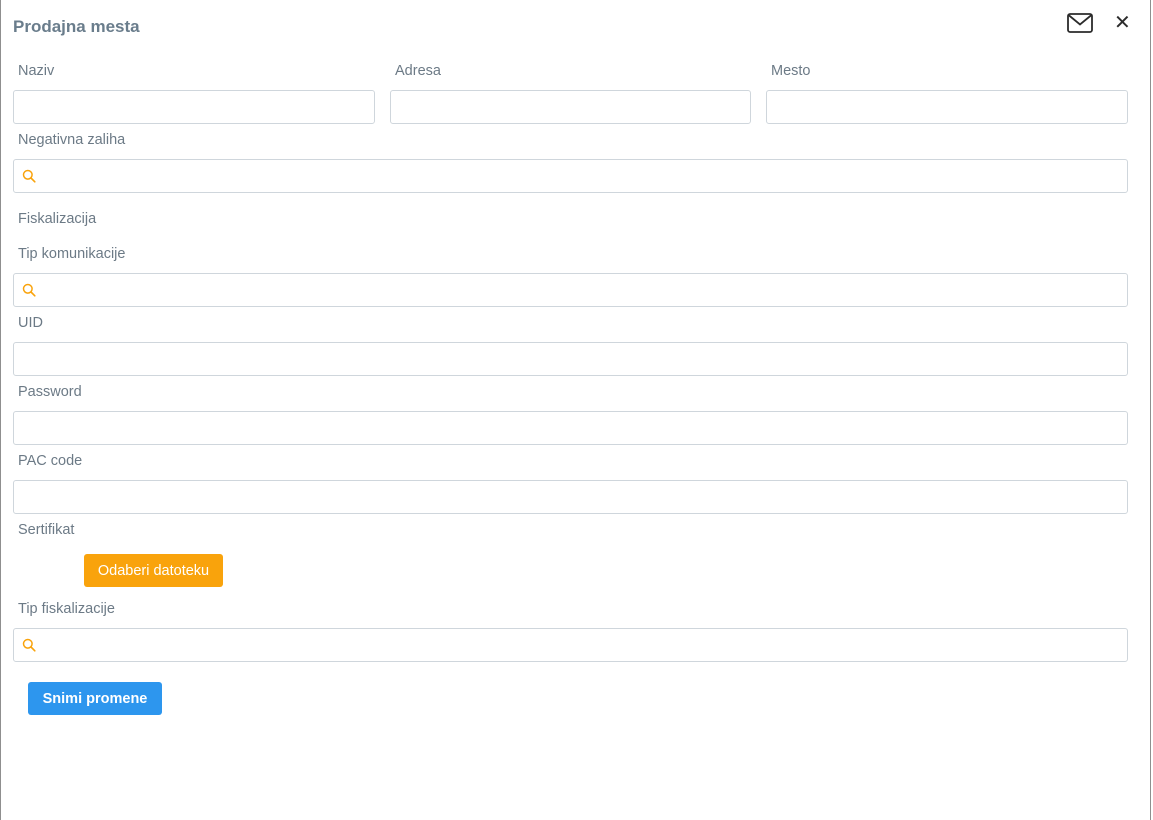 The height and width of the screenshot is (820, 1153). Describe the element at coordinates (1080, 23) in the screenshot. I see `mail-icon` at that location.